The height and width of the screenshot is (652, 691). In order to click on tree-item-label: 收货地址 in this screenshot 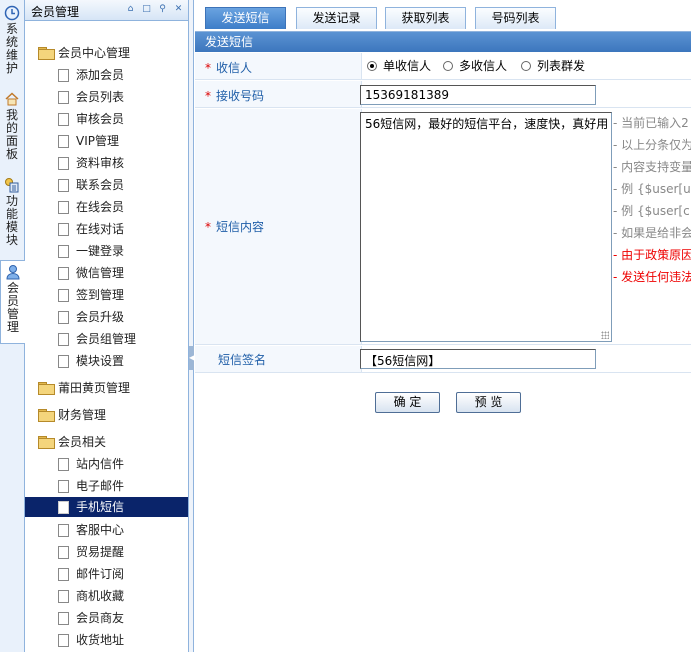, I will do `click(100, 640)`.